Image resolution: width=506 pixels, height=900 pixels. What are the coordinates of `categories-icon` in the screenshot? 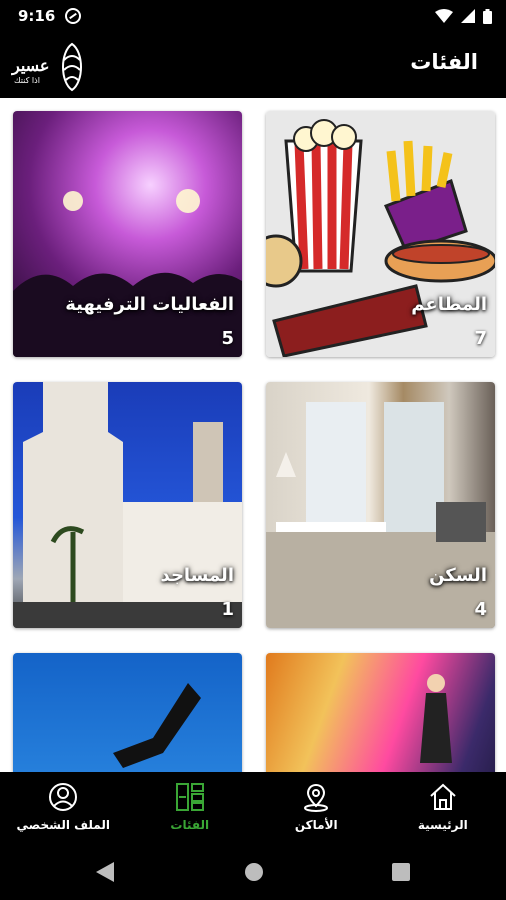 It's located at (189, 797).